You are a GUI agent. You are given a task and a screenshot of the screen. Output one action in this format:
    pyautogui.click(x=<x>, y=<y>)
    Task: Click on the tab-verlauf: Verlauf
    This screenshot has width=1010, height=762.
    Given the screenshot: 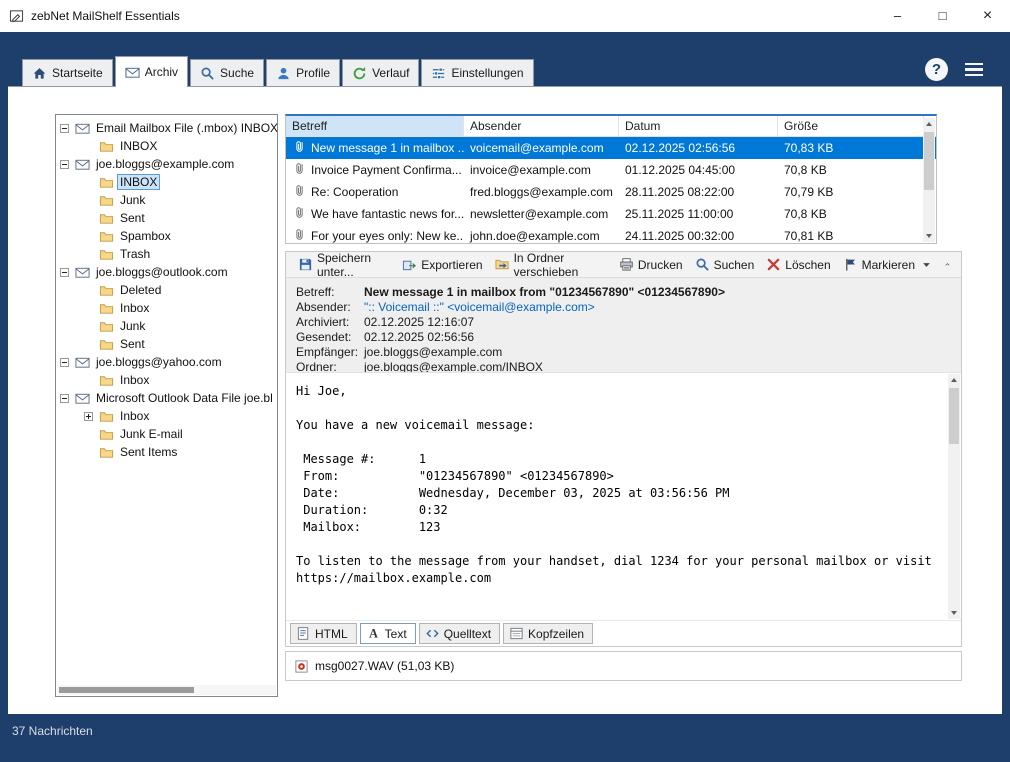 What is the action you would take?
    pyautogui.click(x=381, y=72)
    